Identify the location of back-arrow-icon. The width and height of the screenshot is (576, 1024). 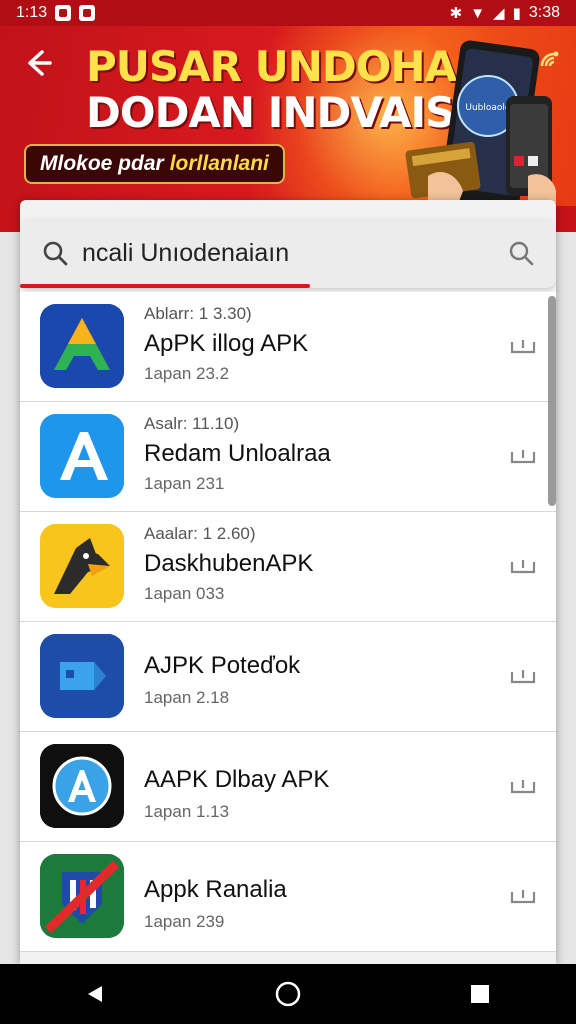
(37, 63).